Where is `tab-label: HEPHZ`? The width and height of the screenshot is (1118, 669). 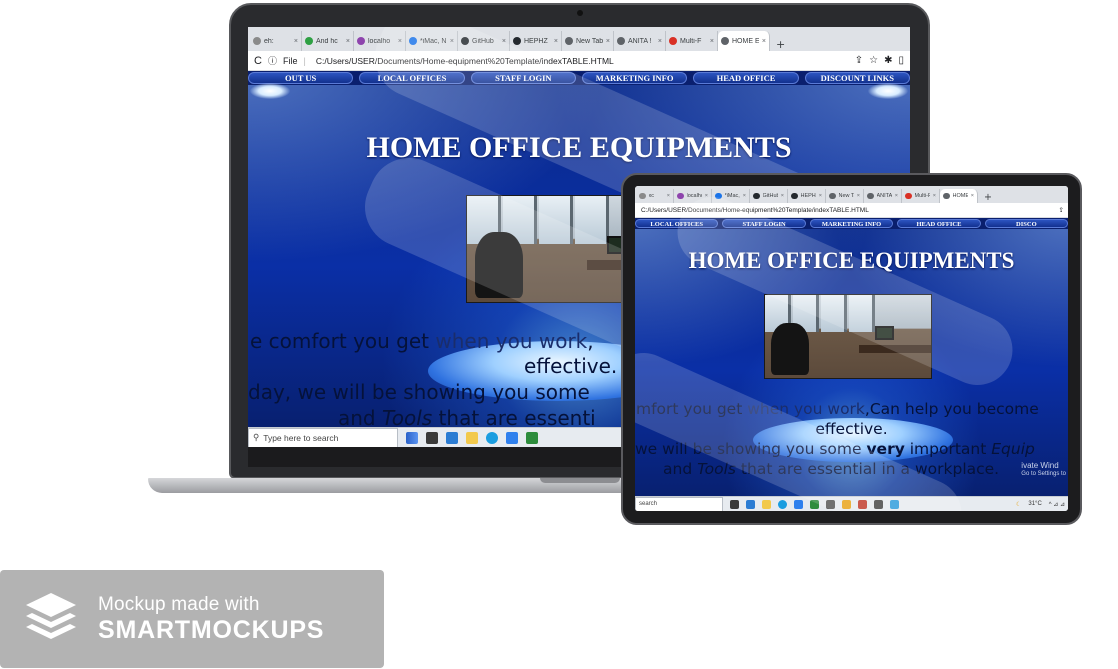 tab-label: HEPHZ is located at coordinates (536, 41).